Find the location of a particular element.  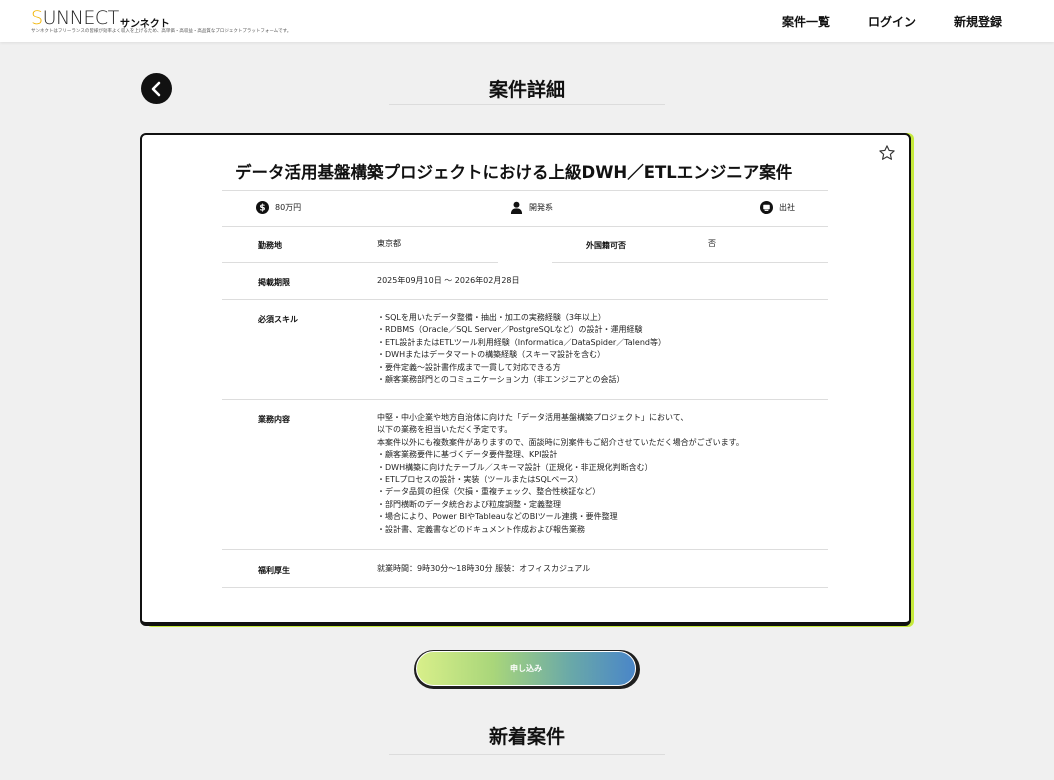

workstyle-value: 出社 is located at coordinates (787, 207).